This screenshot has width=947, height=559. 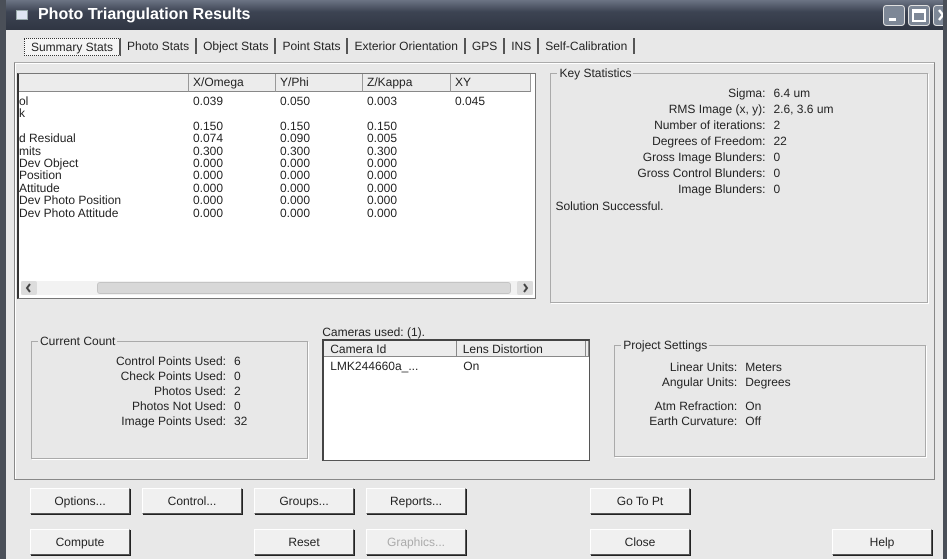 What do you see at coordinates (390, 349) in the screenshot?
I see `column-header: Camera Id` at bounding box center [390, 349].